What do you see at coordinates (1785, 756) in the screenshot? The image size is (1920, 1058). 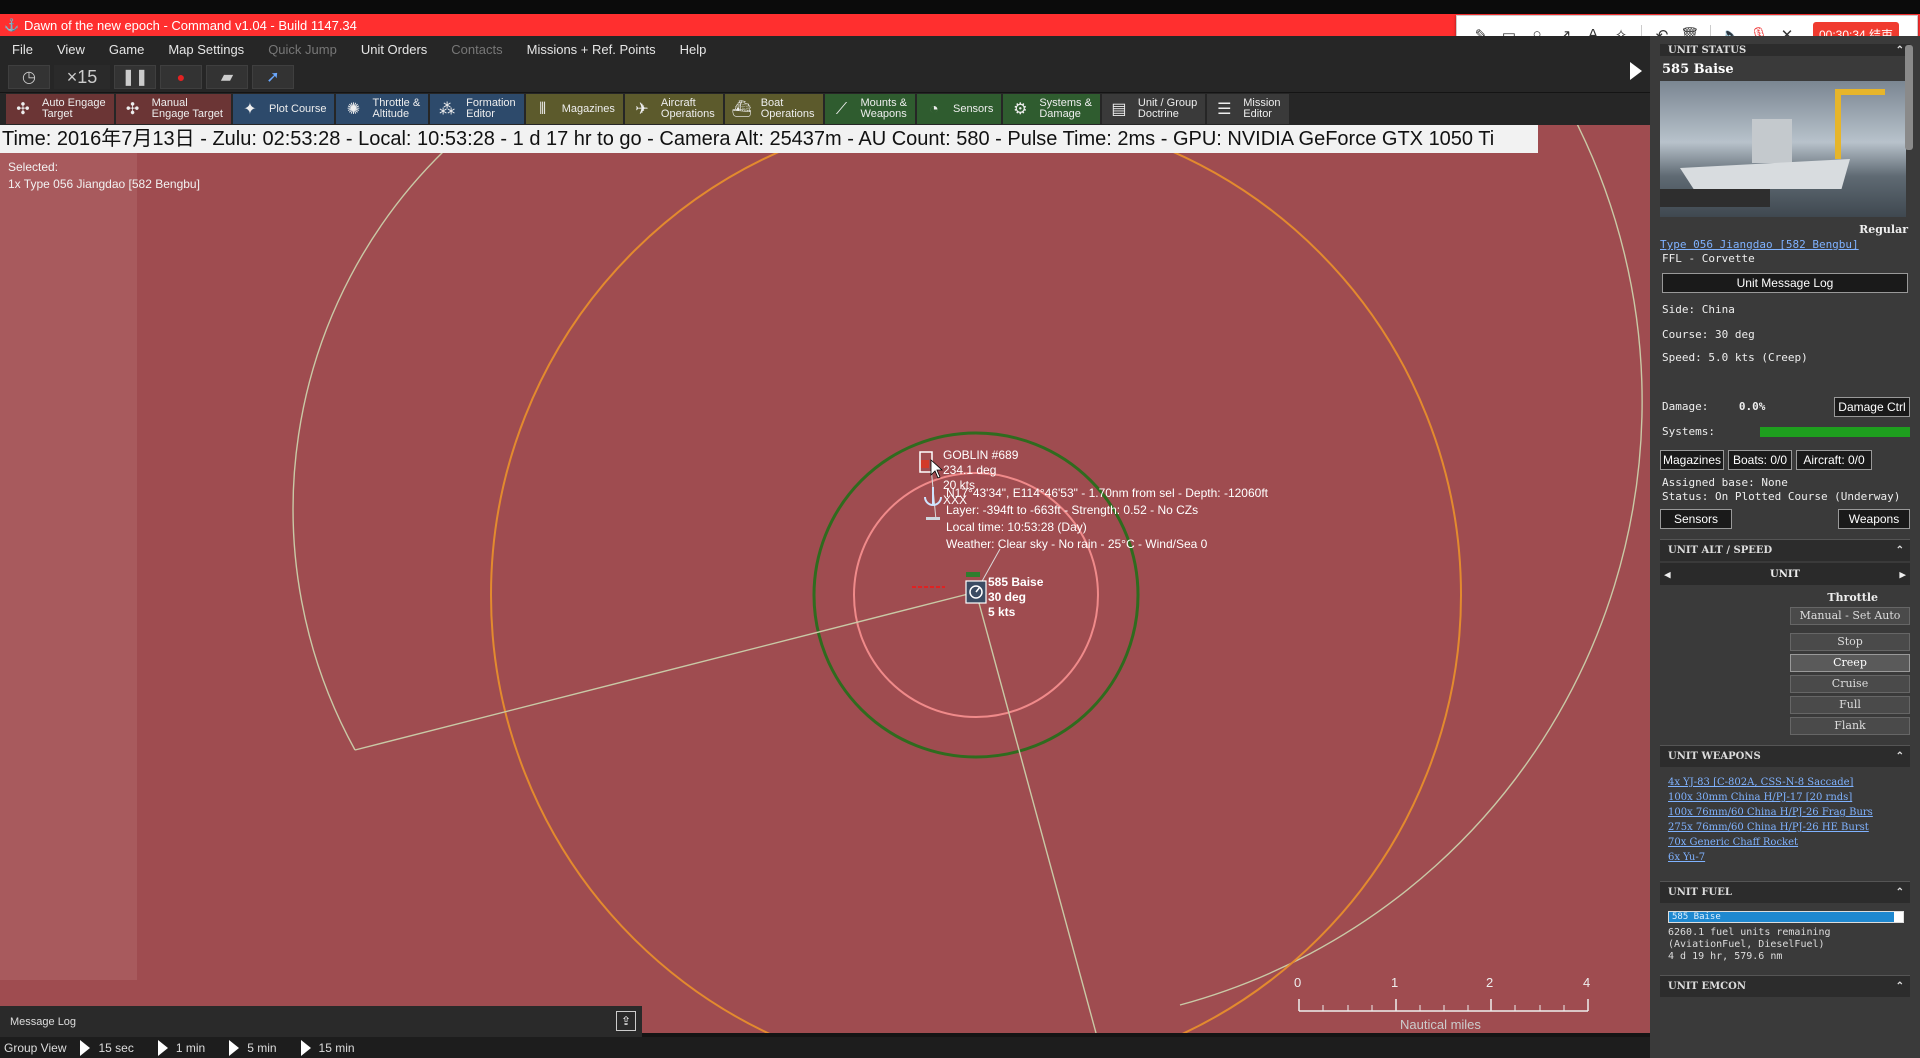 I see `weapons-header: UNIT WEAPONS ⌃` at bounding box center [1785, 756].